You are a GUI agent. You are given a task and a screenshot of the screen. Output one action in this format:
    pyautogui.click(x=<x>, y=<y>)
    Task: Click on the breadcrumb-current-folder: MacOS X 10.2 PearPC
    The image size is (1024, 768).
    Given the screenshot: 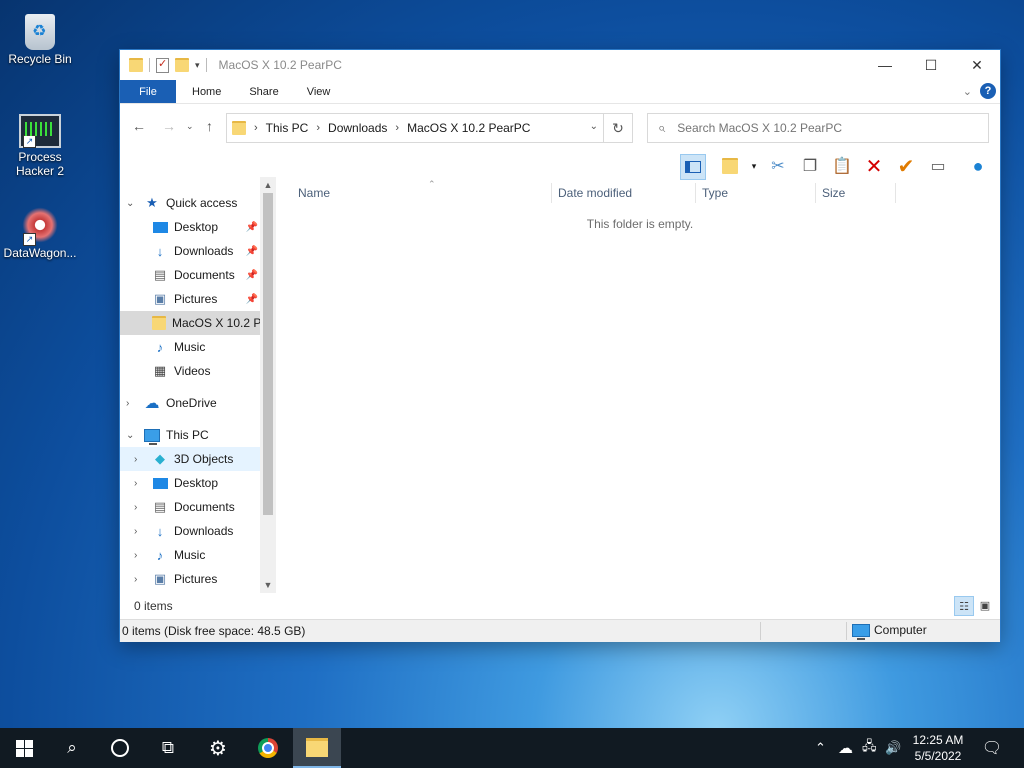 What is the action you would take?
    pyautogui.click(x=468, y=128)
    